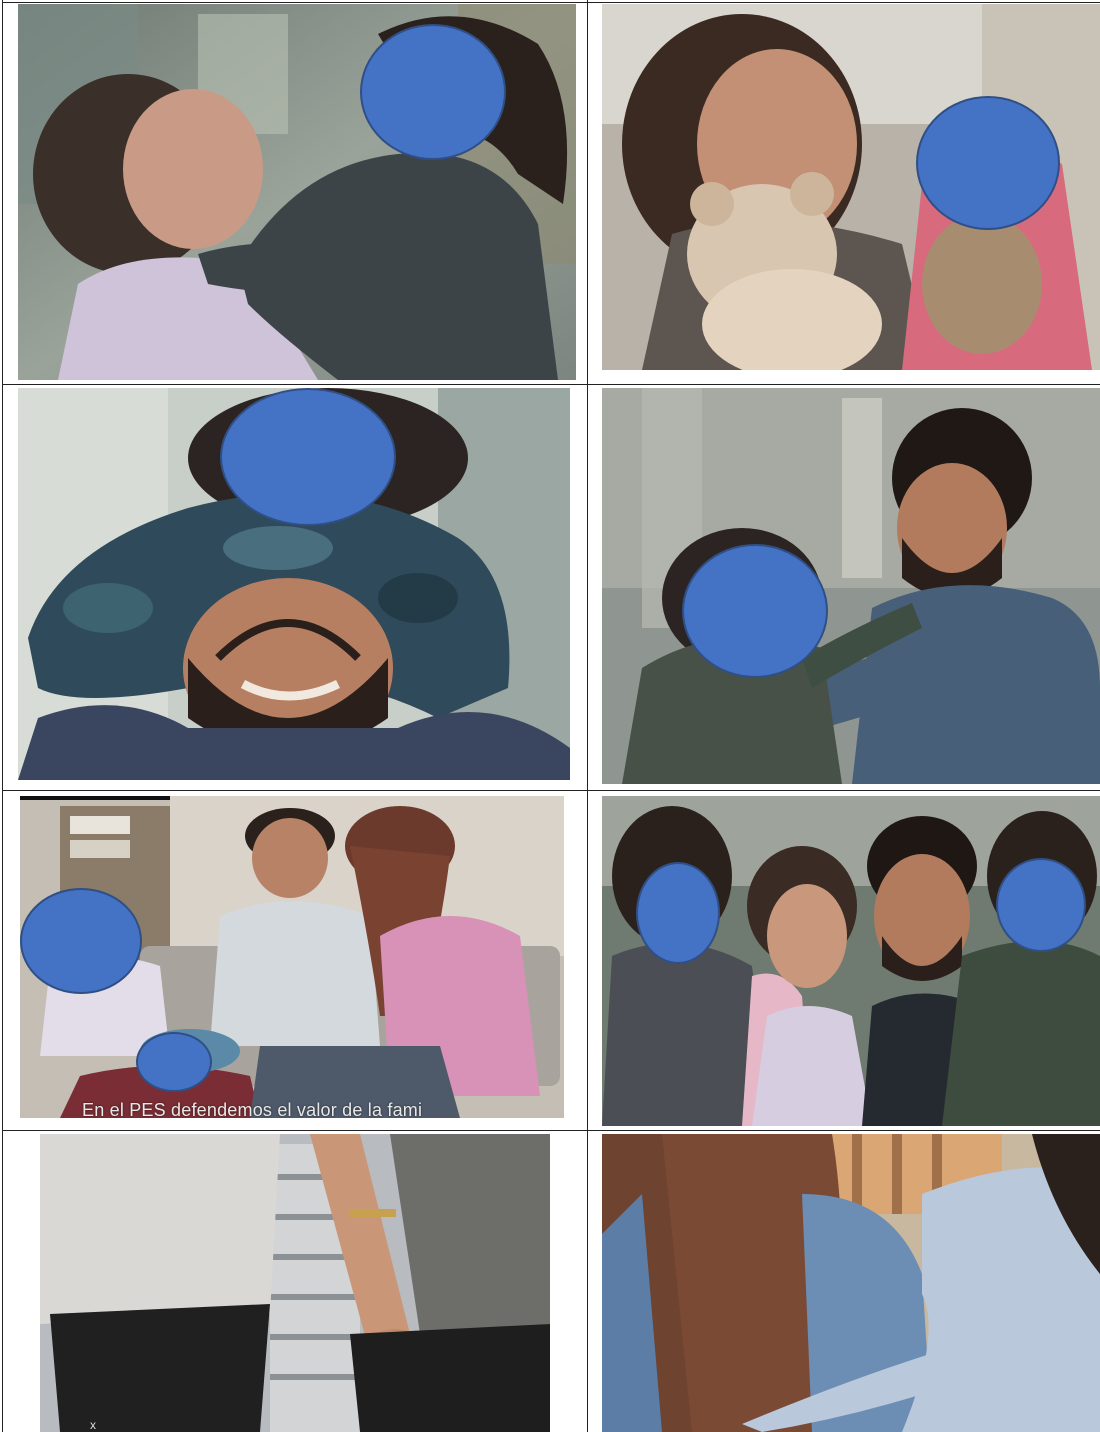  Describe the element at coordinates (851, 586) in the screenshot. I see `photo-father-reaching-child` at that location.